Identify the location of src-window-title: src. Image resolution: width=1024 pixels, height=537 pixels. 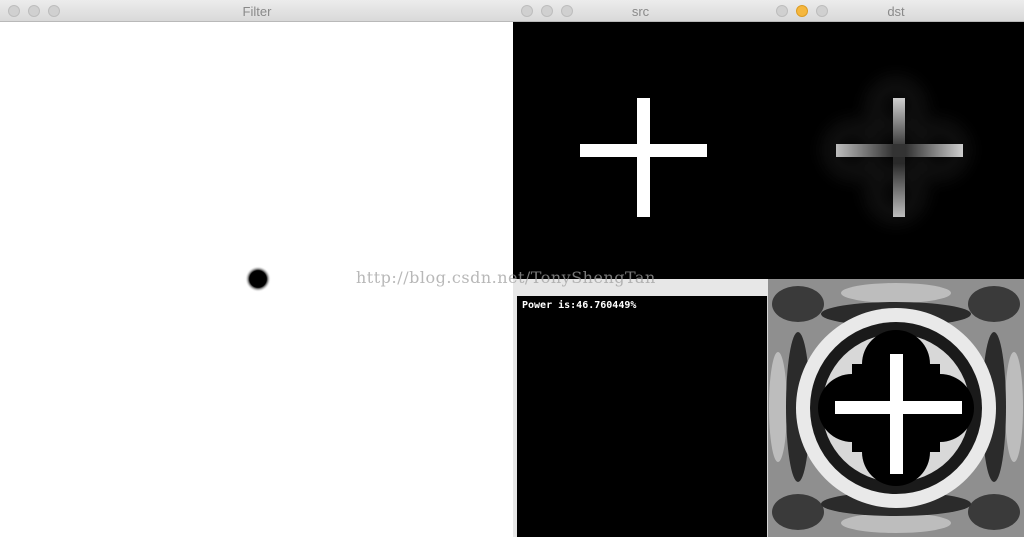
(640, 11).